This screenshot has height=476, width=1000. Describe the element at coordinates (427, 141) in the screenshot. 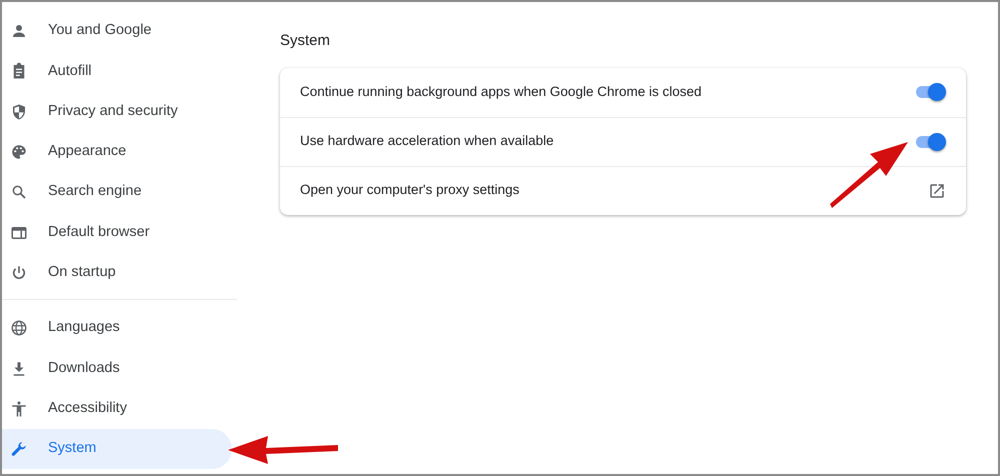

I see `setting-label: Use hardware acceleration when available` at that location.